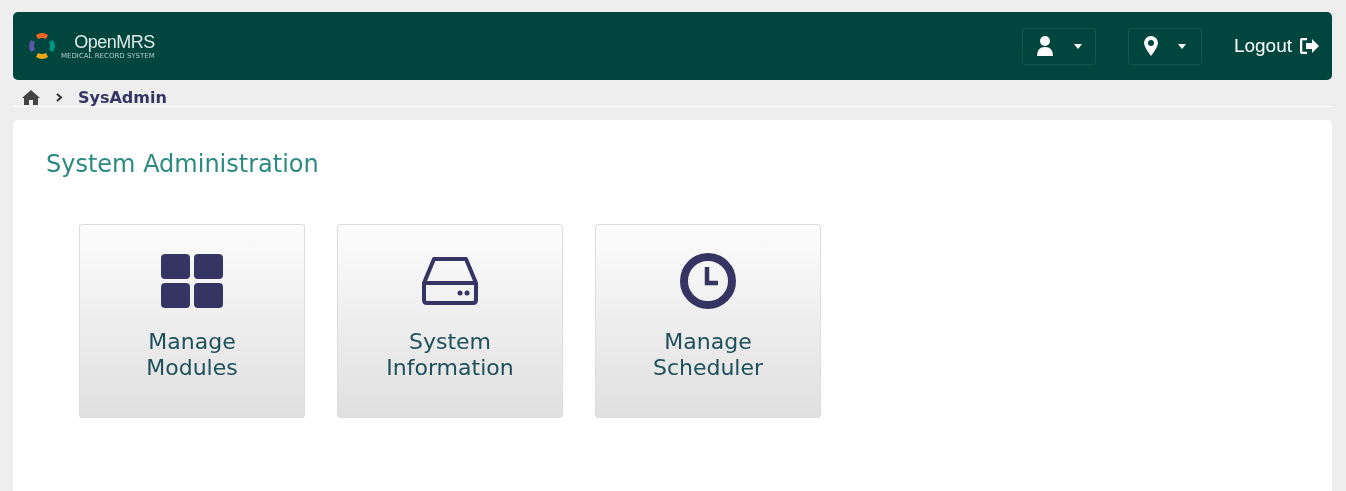 Image resolution: width=1346 pixels, height=491 pixels. Describe the element at coordinates (31, 97) in the screenshot. I see `home-icon` at that location.